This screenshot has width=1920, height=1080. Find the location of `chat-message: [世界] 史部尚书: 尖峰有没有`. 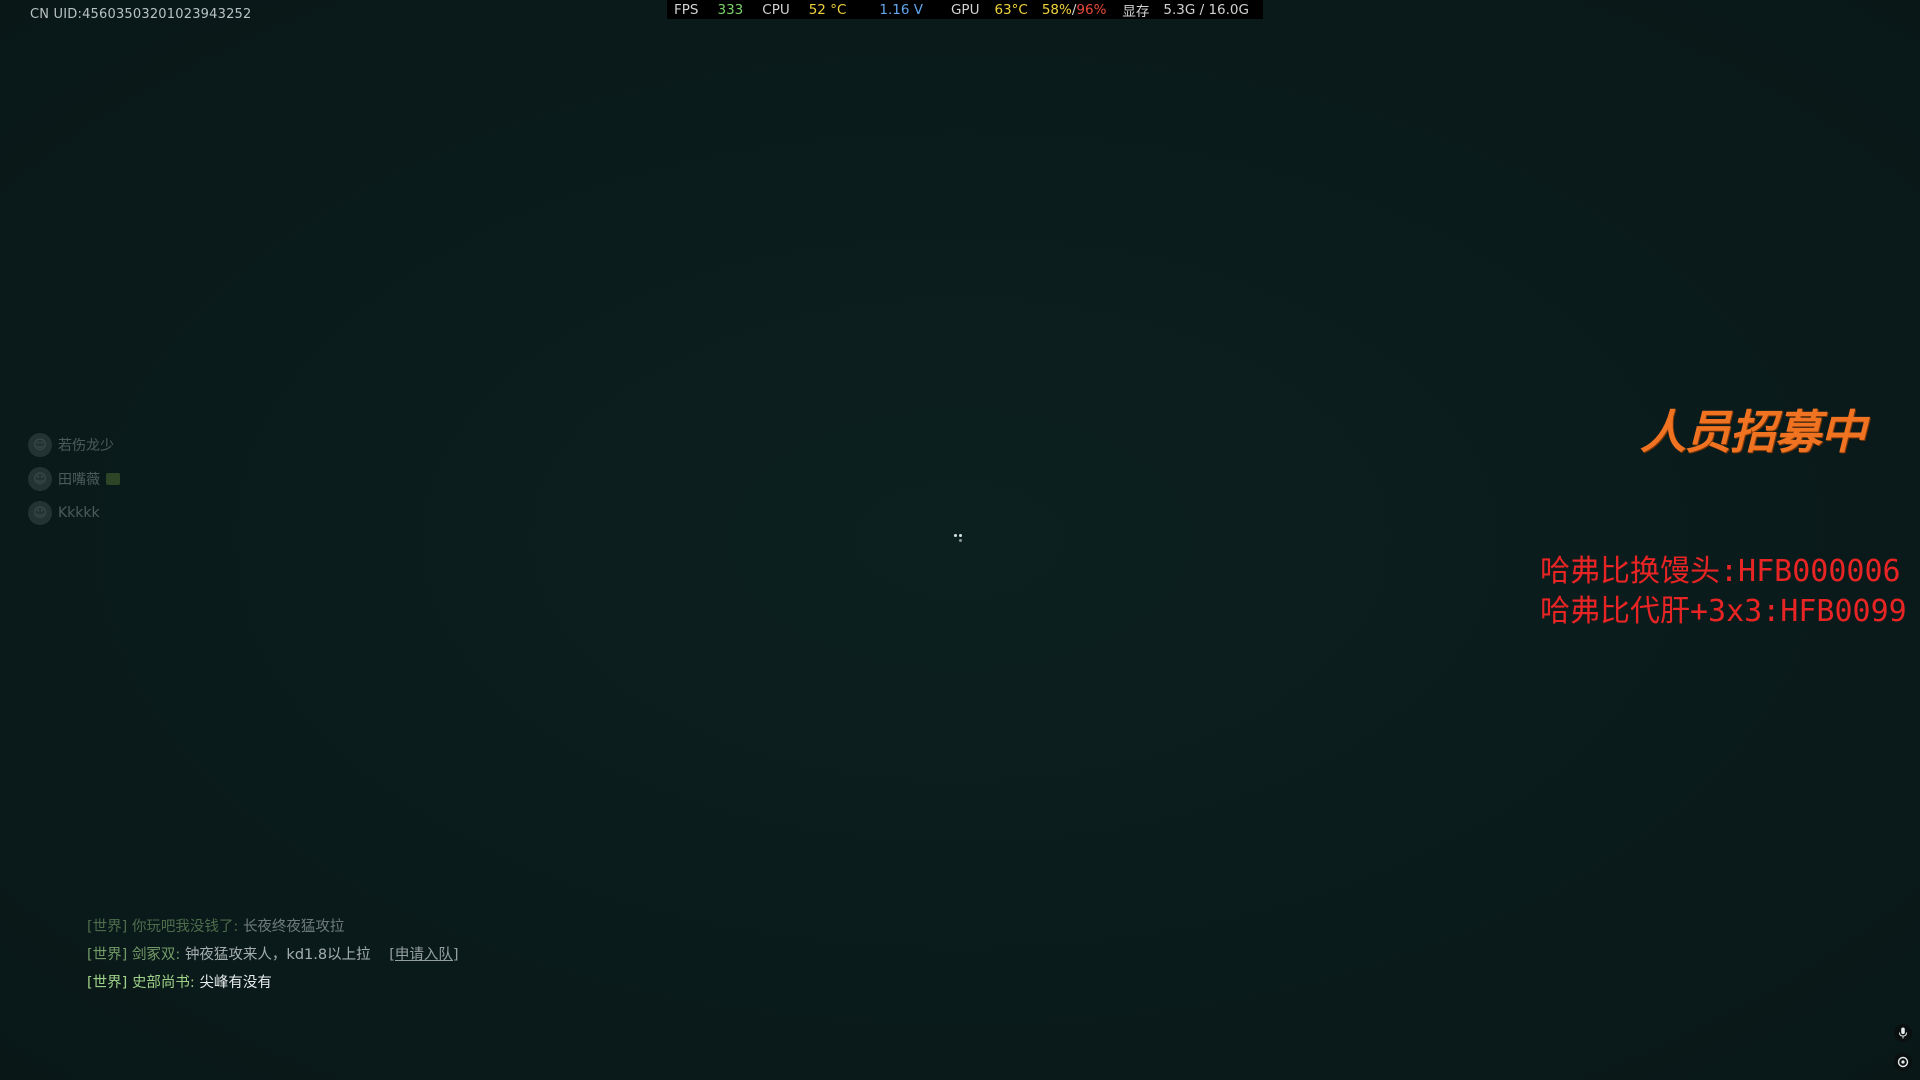

chat-message: [世界] 史部尚书: 尖峰有没有 is located at coordinates (273, 983).